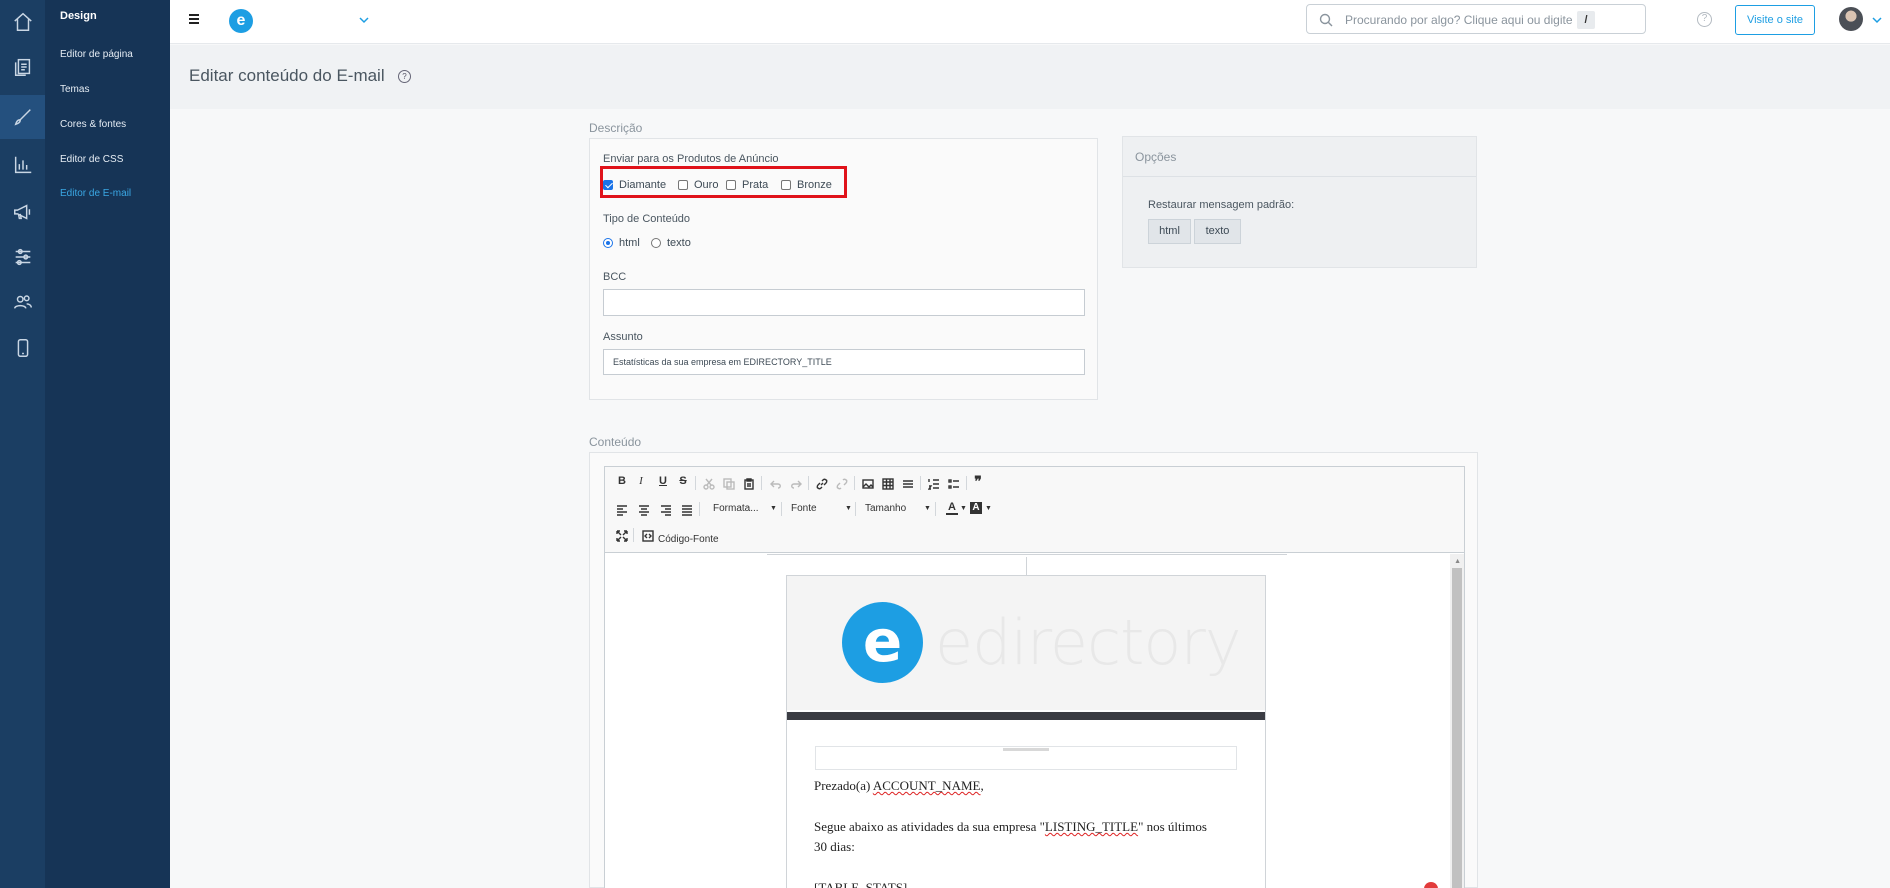  I want to click on italic-button: I, so click(641, 481).